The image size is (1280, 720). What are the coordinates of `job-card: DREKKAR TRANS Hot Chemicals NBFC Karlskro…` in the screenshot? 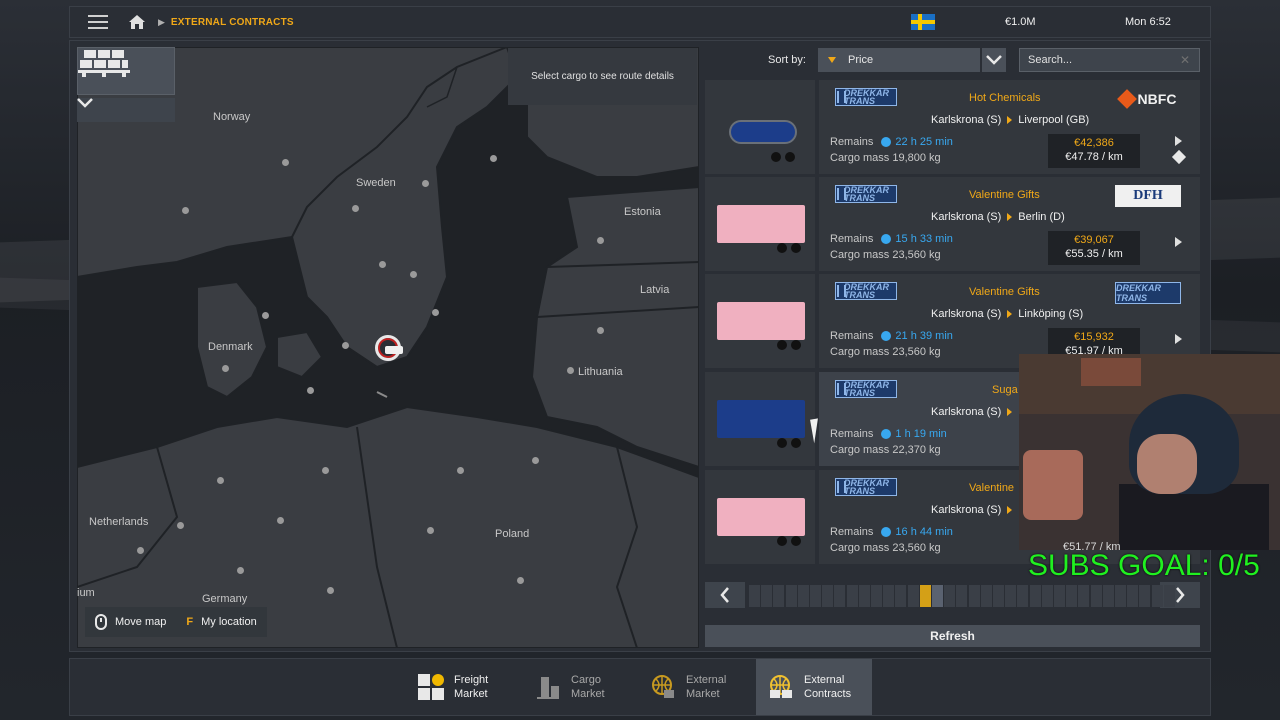 It's located at (1009, 127).